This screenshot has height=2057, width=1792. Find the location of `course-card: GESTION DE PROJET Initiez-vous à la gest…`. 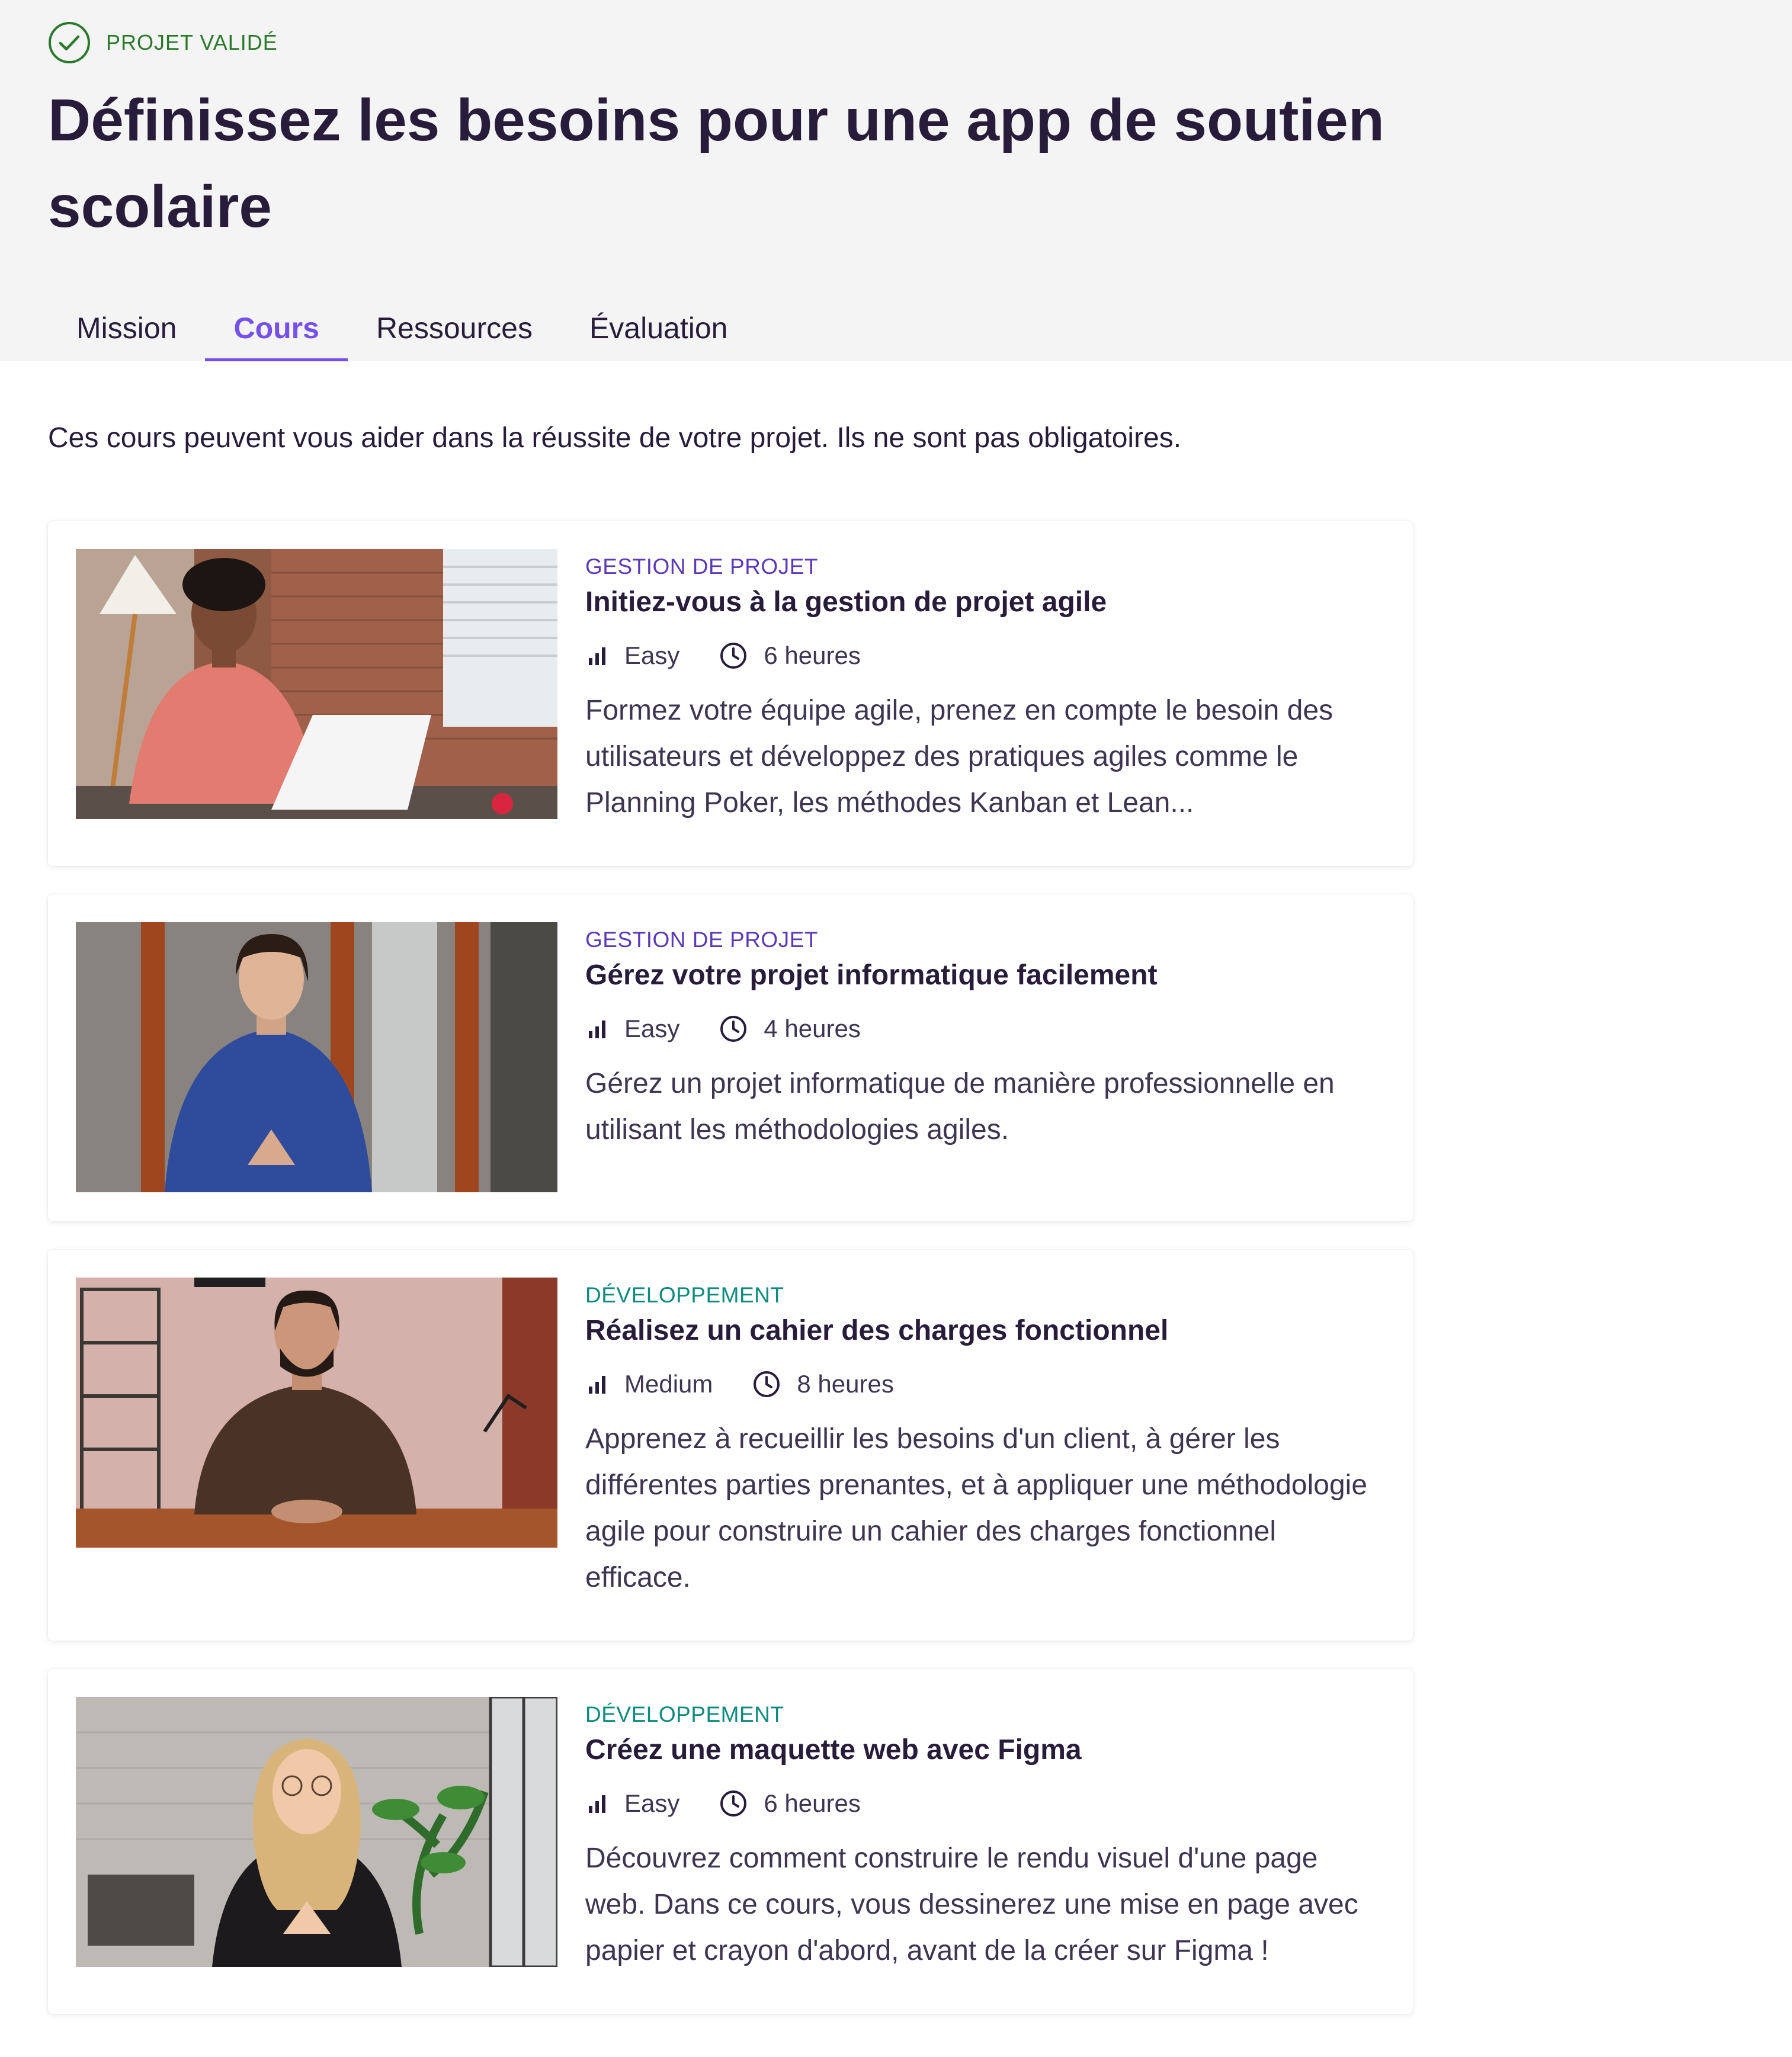

course-card: GESTION DE PROJET Initiez-vous à la gest… is located at coordinates (731, 693).